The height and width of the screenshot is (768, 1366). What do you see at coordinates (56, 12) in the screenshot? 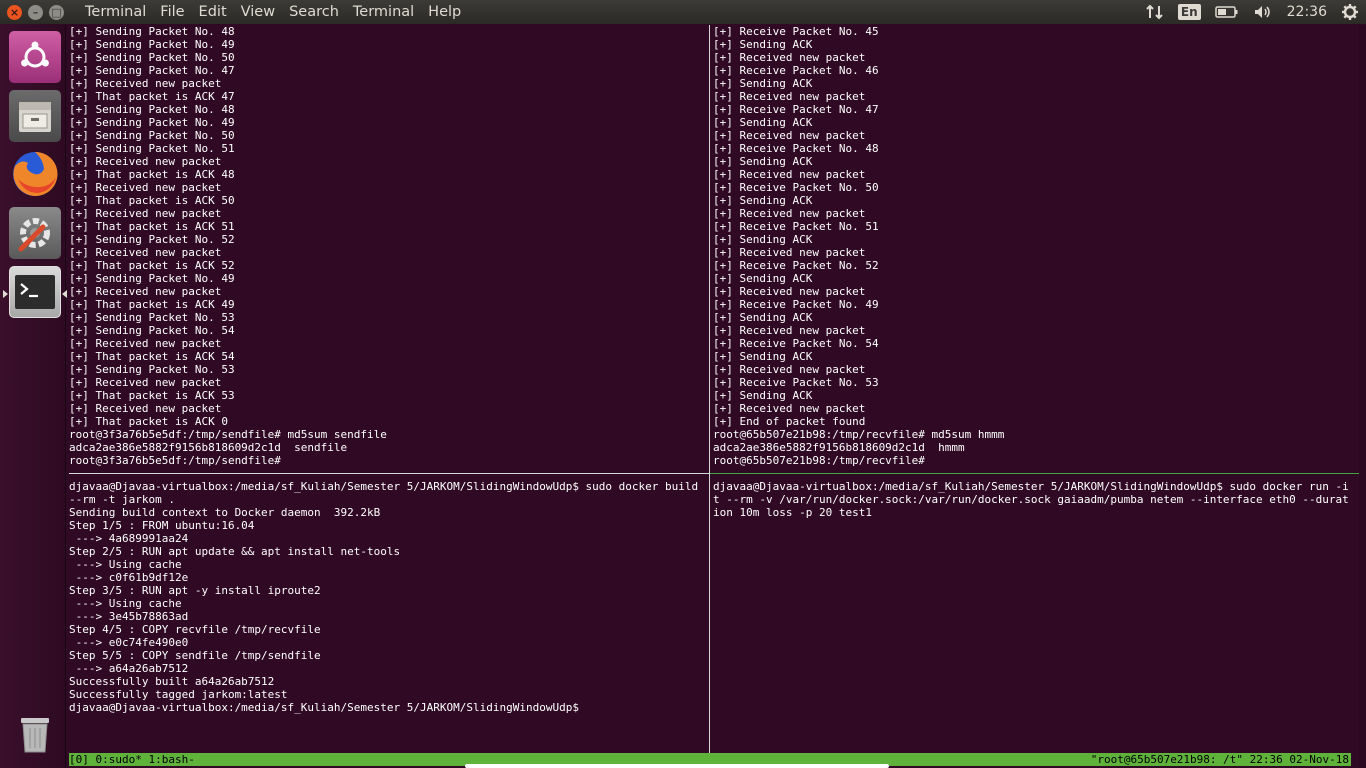
I see `maximize-window-button: □` at bounding box center [56, 12].